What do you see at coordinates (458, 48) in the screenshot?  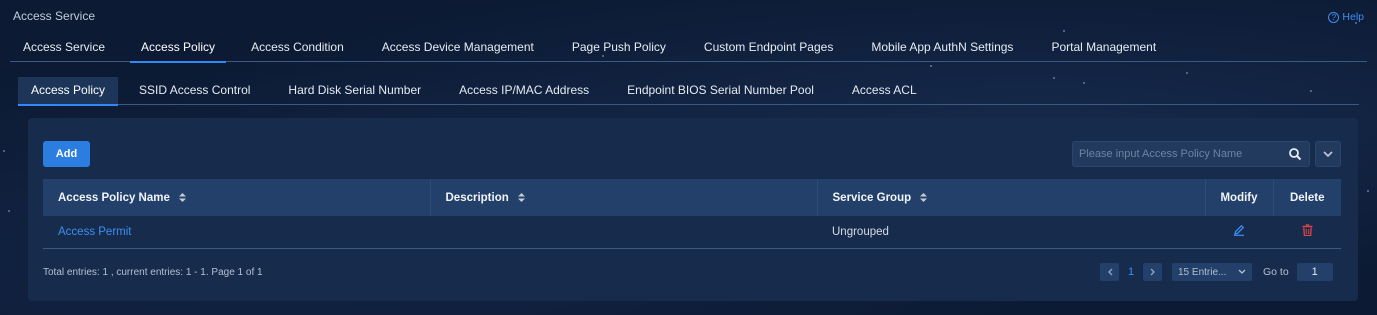 I see `tab-access-device-management: Access Device Management` at bounding box center [458, 48].